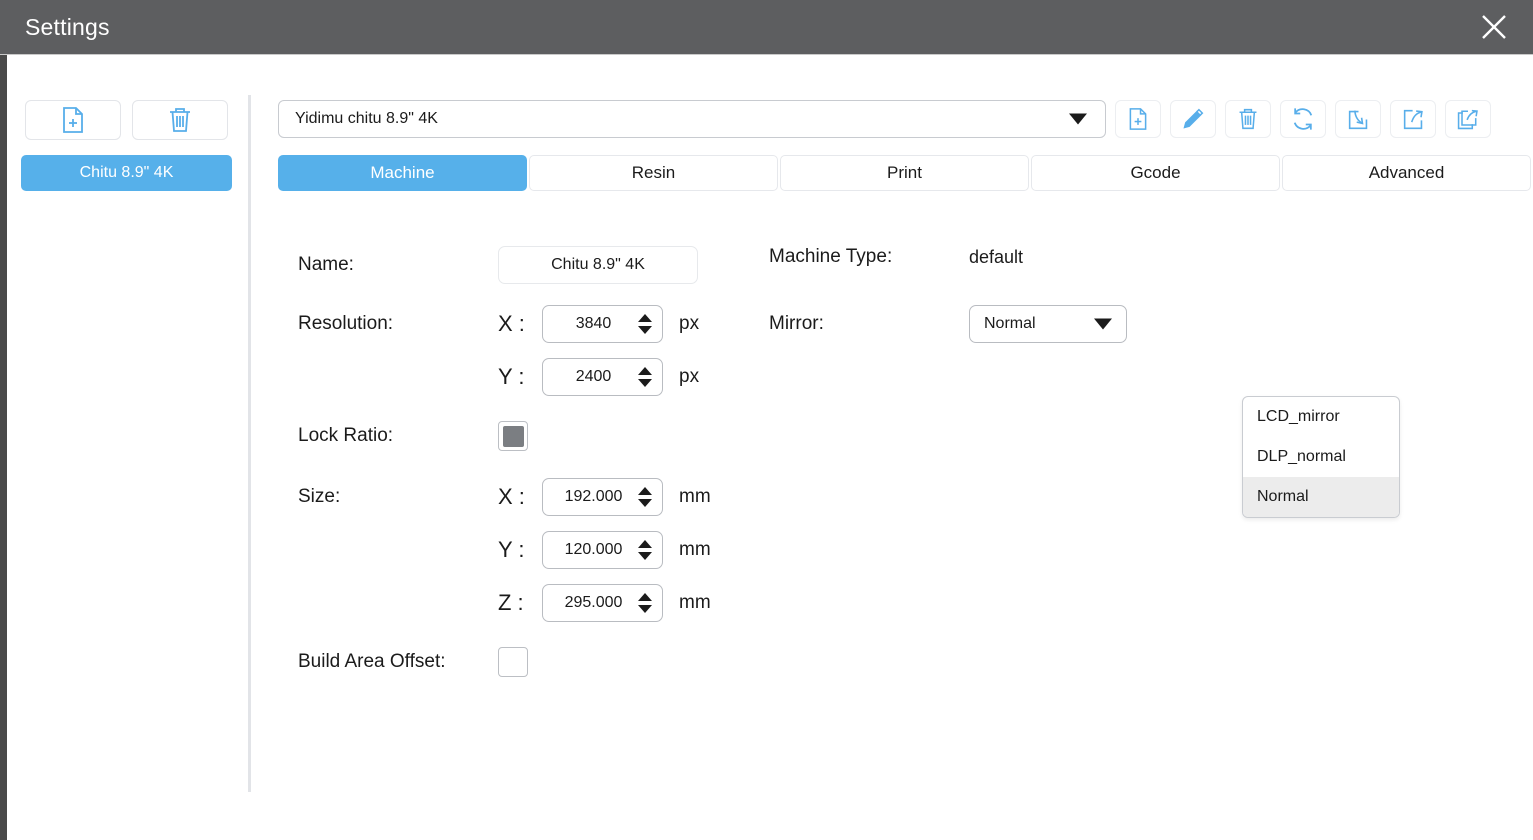 The width and height of the screenshot is (1533, 840). I want to click on field-name: Name: Chitu 8.9" 4K, so click(498, 265).